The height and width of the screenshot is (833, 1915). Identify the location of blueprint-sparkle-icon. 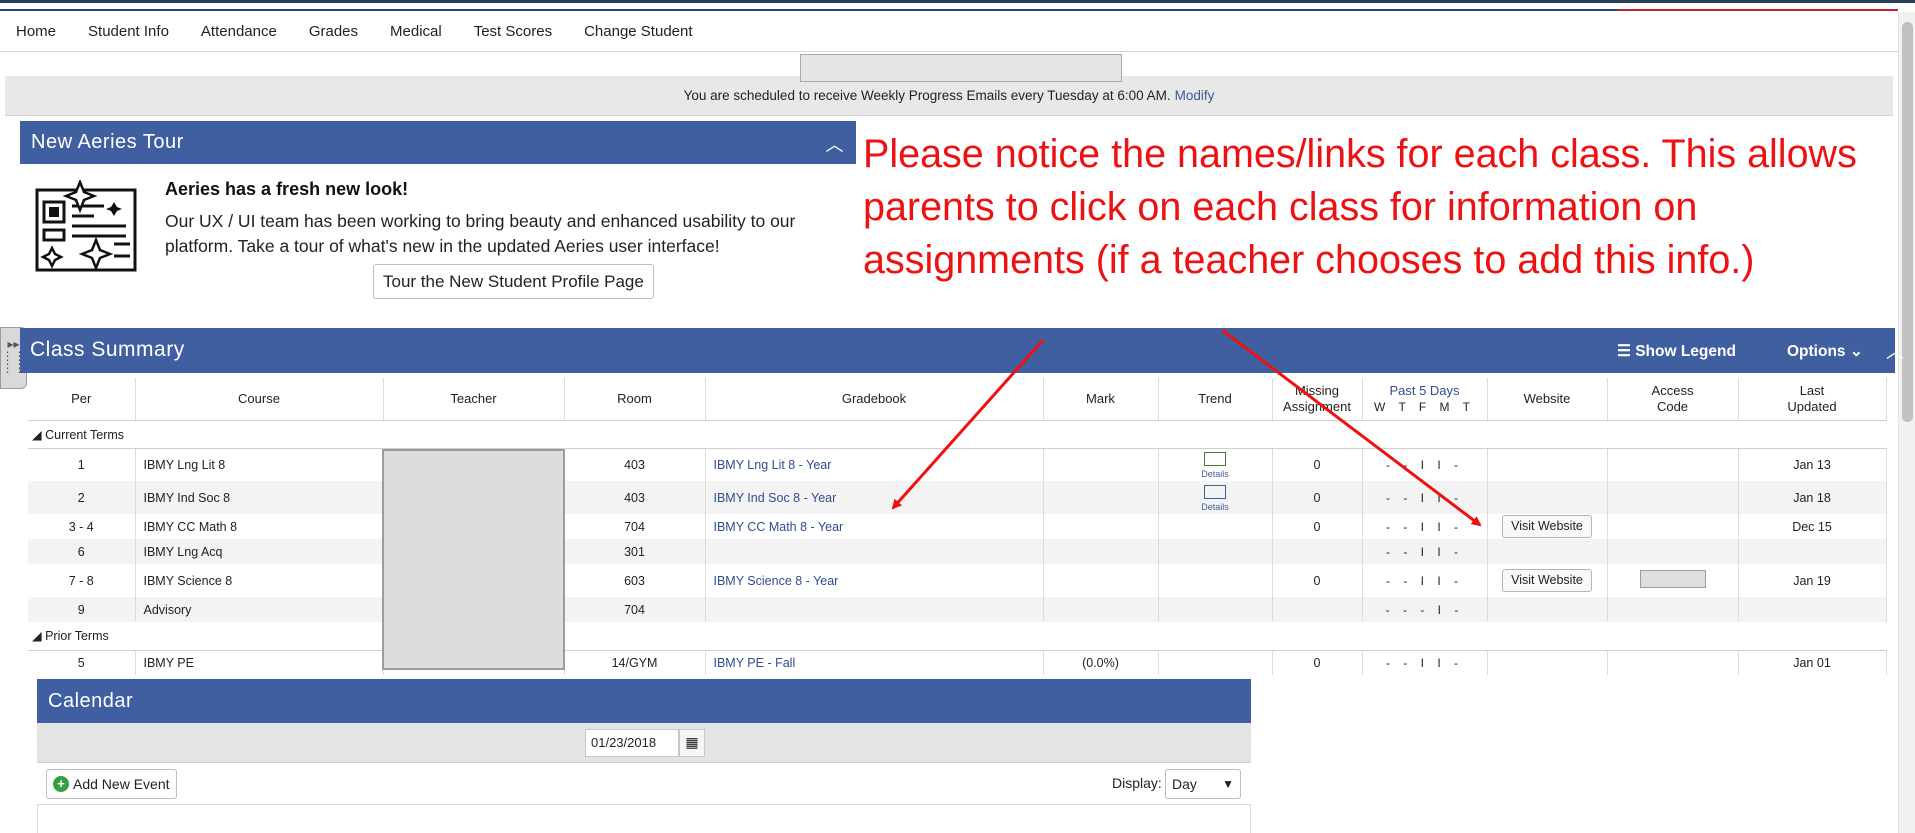
(86, 226).